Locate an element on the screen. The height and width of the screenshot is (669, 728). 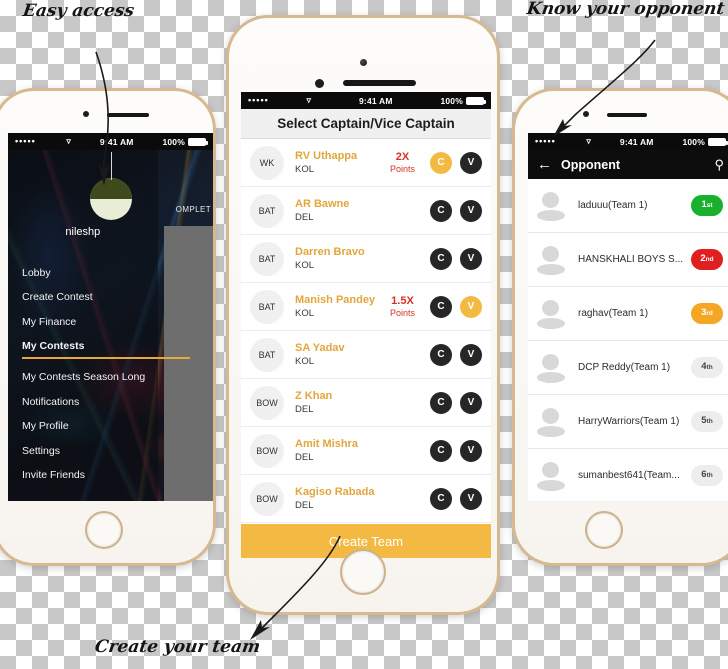
list-item: HarryWarriors(Team 1) 5th is located at coordinates (628, 422).